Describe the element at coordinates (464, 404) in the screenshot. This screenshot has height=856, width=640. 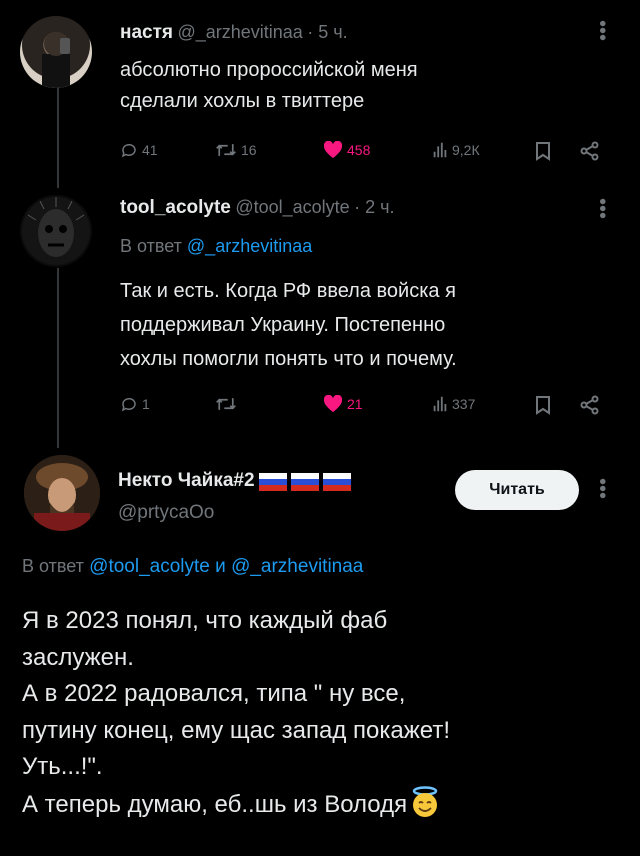
I see `views-count: 337` at that location.